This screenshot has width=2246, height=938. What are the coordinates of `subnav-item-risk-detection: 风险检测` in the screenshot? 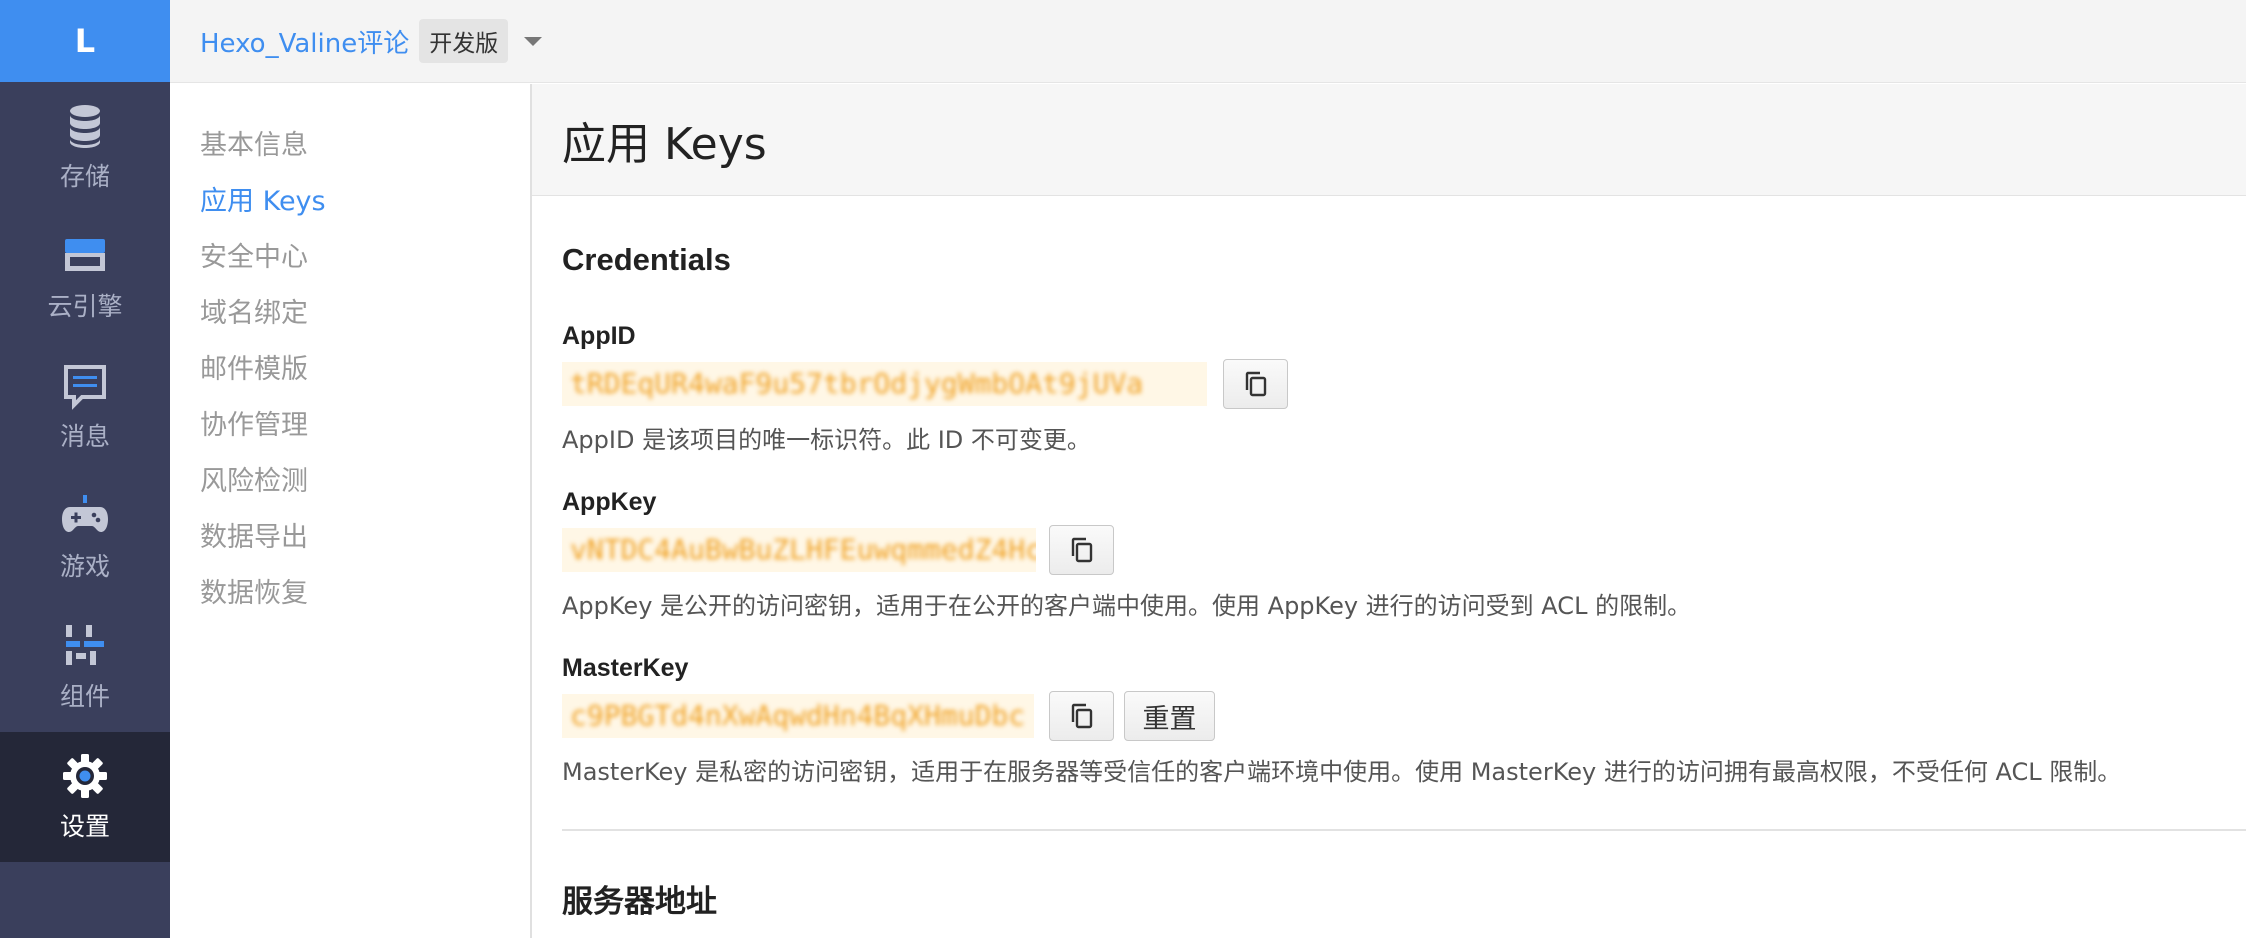 It's located at (350, 482).